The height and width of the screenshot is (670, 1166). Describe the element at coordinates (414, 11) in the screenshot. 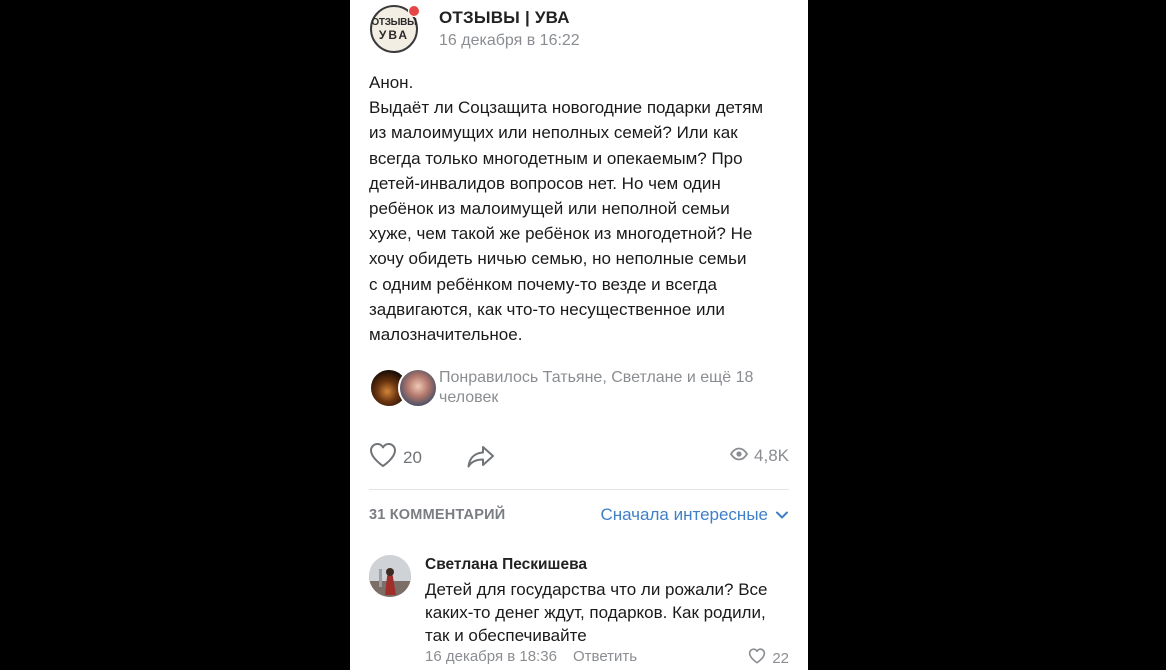

I see `notification-dot` at that location.